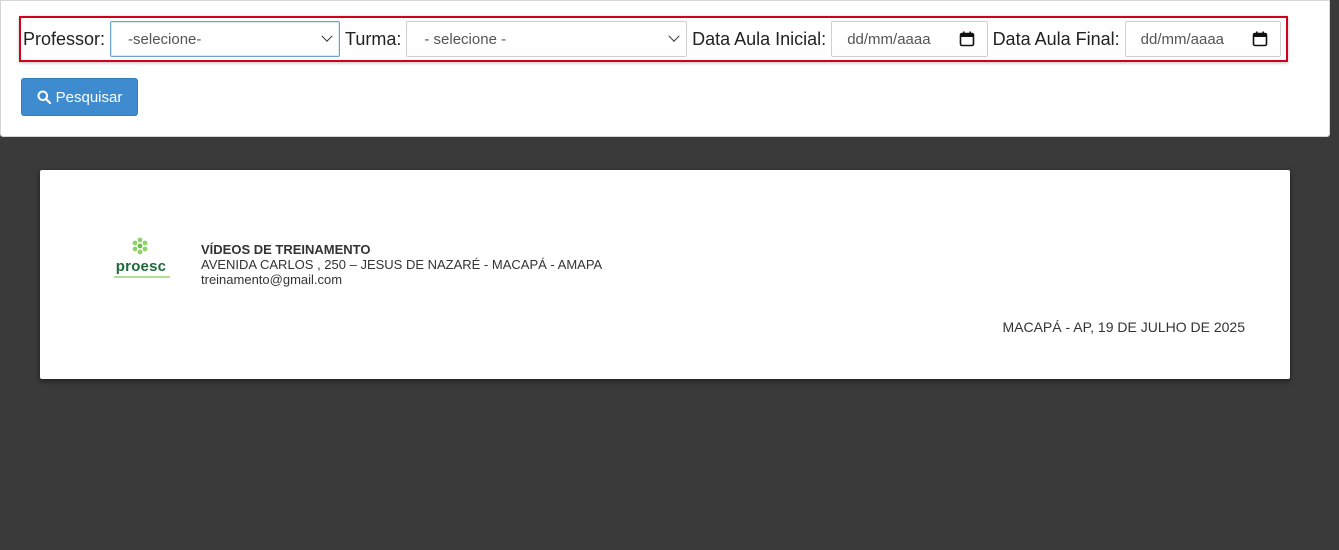  I want to click on data-inicial-label: Data Aula Inicial:, so click(759, 38).